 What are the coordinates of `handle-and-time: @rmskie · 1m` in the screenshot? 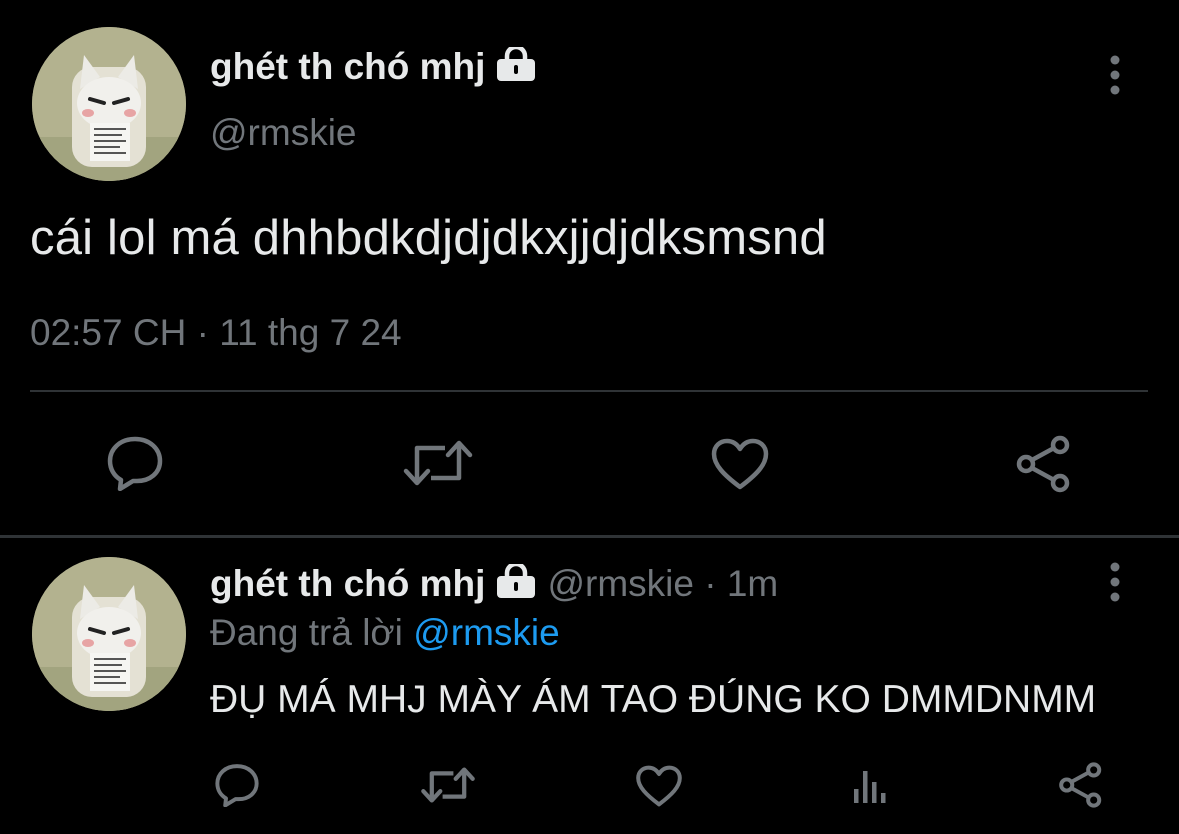 It's located at (662, 583).